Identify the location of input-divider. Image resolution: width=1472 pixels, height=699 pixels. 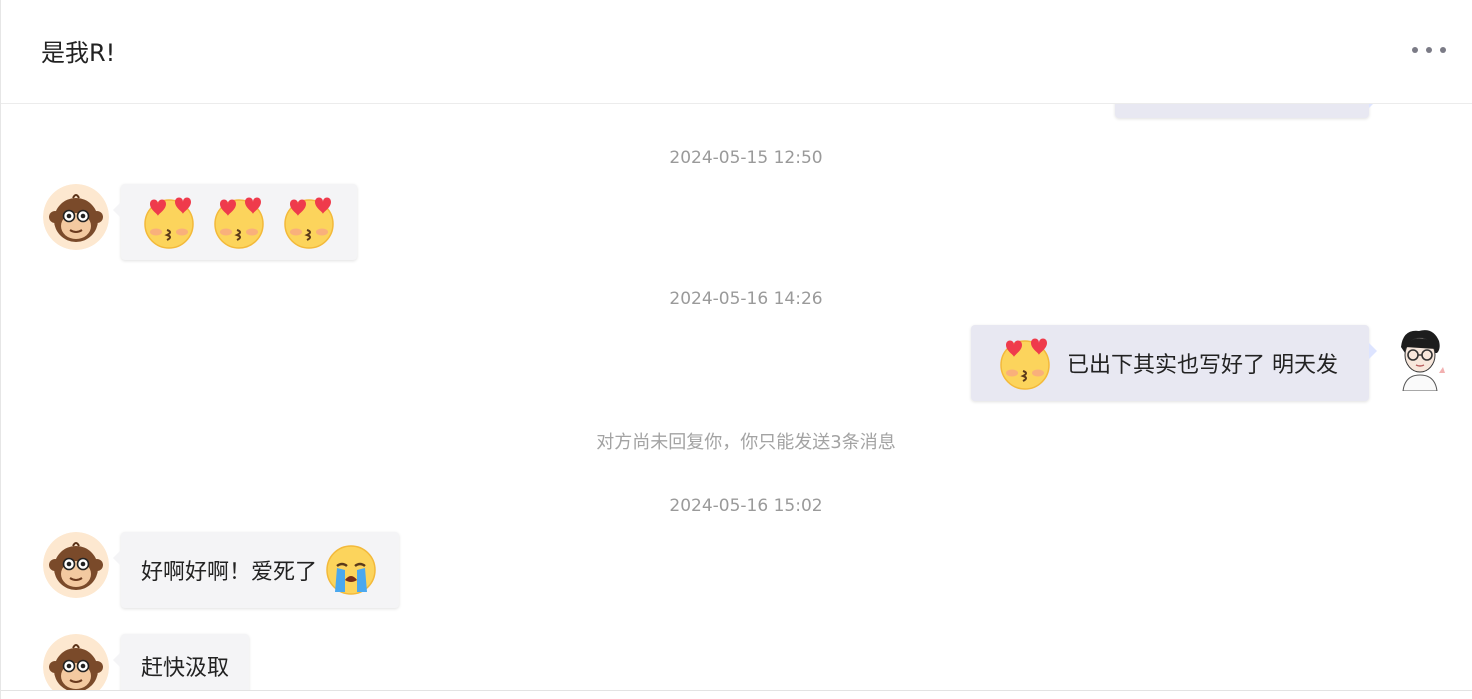
(736, 690).